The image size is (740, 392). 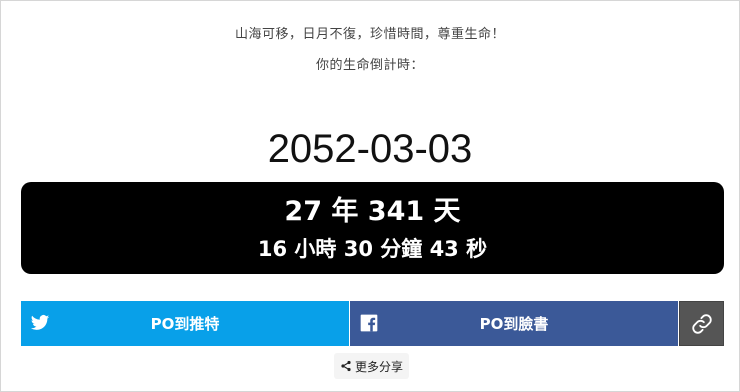 I want to click on twitter-icon, so click(x=40, y=322).